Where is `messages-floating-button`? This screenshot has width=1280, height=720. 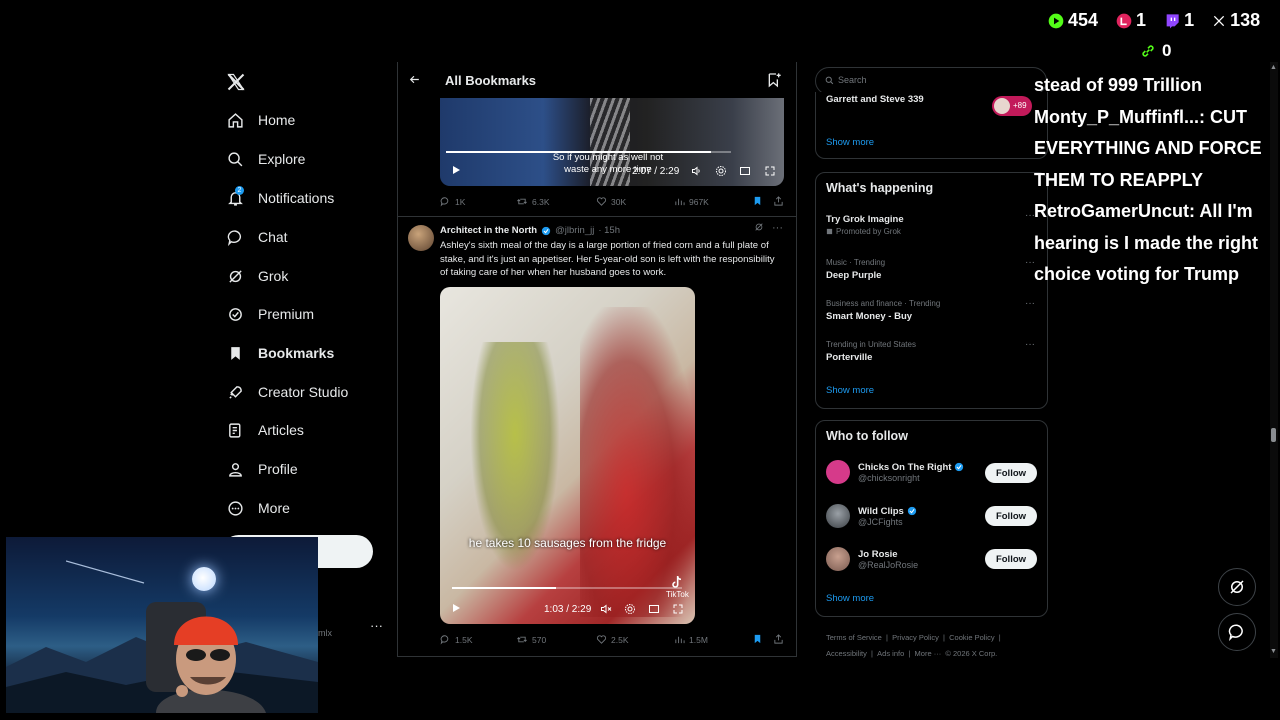
messages-floating-button is located at coordinates (1237, 632).